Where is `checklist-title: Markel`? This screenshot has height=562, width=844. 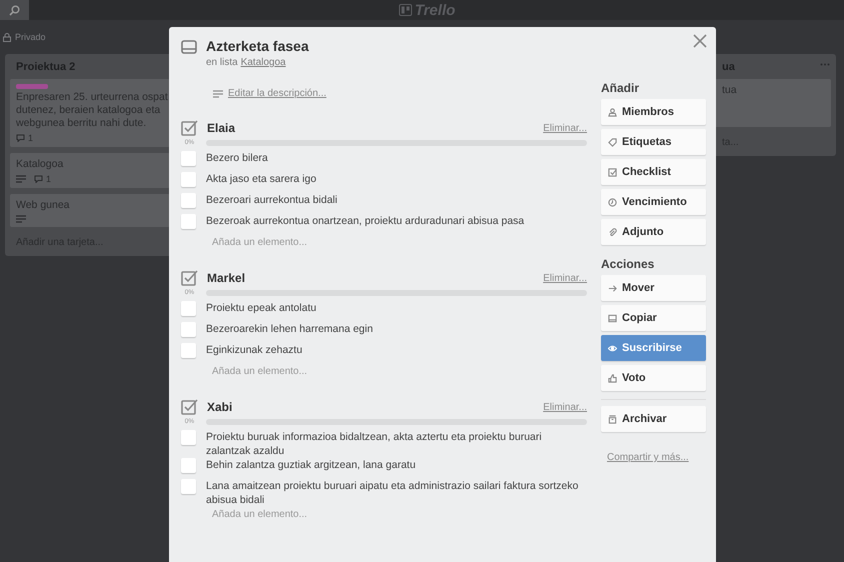 checklist-title: Markel is located at coordinates (226, 278).